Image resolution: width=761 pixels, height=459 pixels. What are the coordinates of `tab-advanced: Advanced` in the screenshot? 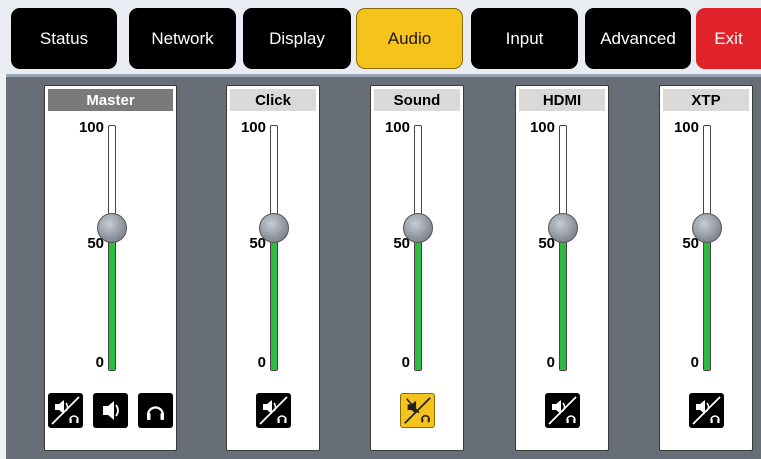 It's located at (638, 38).